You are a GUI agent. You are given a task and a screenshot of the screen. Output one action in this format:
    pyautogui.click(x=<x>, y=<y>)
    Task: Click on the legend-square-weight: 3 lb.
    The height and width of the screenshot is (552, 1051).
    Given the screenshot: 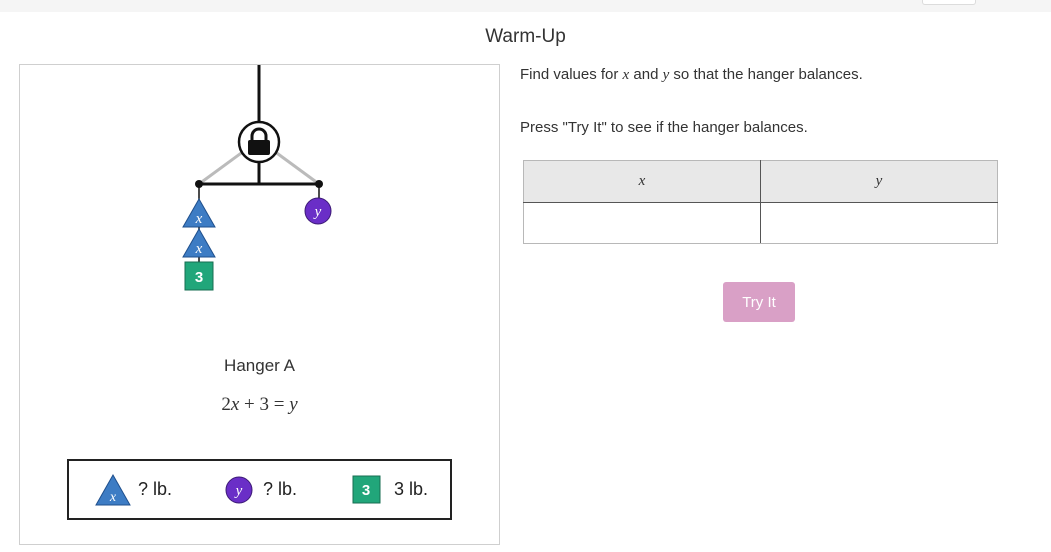 What is the action you would take?
    pyautogui.click(x=411, y=489)
    